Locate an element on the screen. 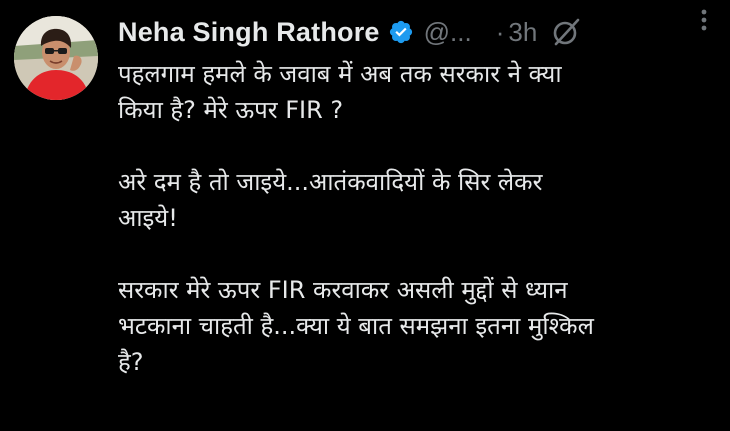 This screenshot has width=730, height=431. more-options-icon is located at coordinates (704, 20).